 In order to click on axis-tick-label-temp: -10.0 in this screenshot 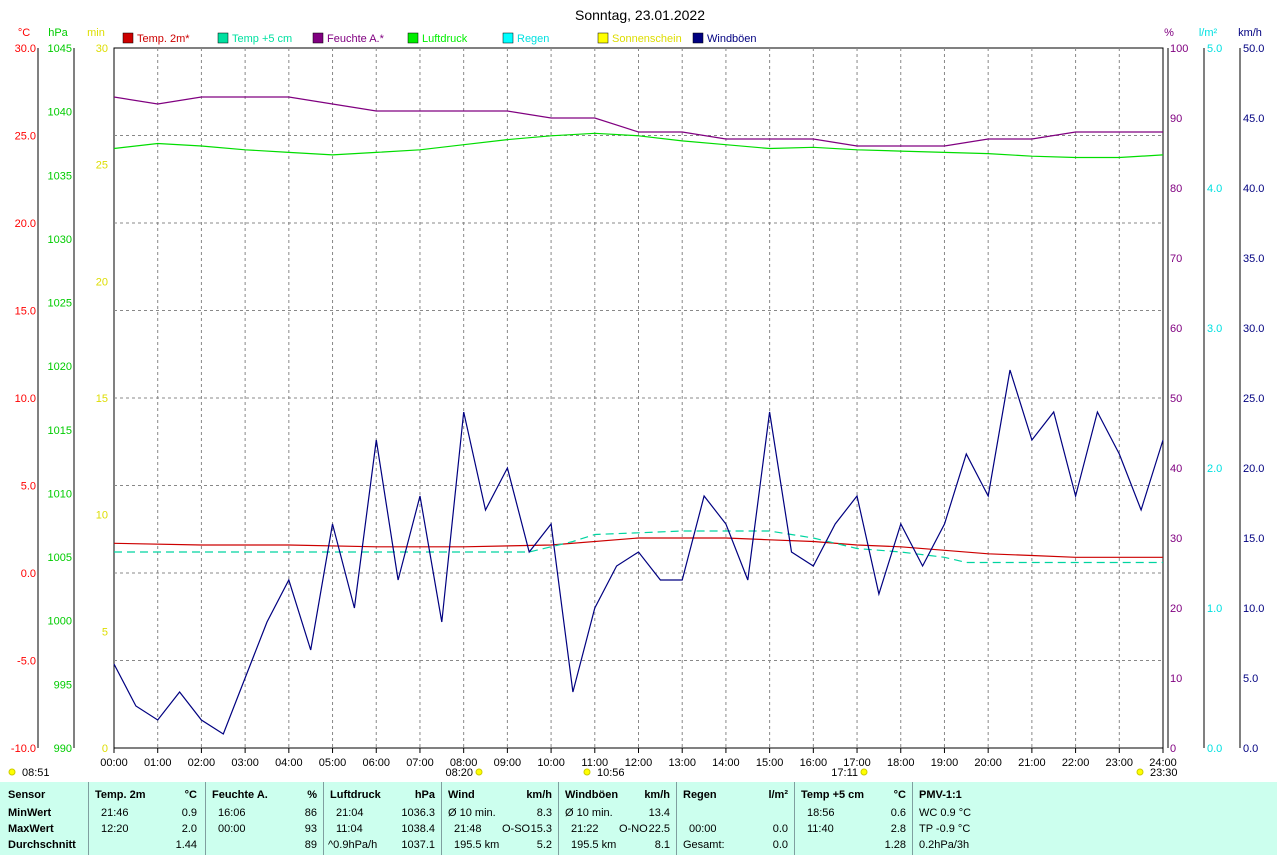, I will do `click(23, 749)`.